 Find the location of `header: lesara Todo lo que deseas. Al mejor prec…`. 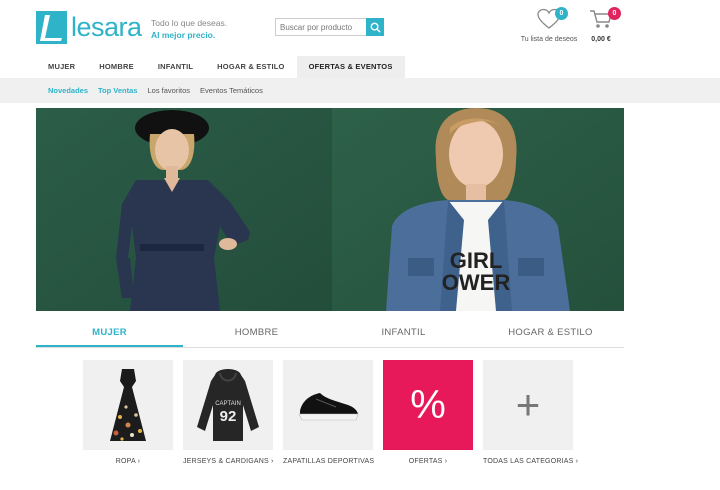

header: lesara Todo lo que deseas. Al mejor prec… is located at coordinates (360, 27).